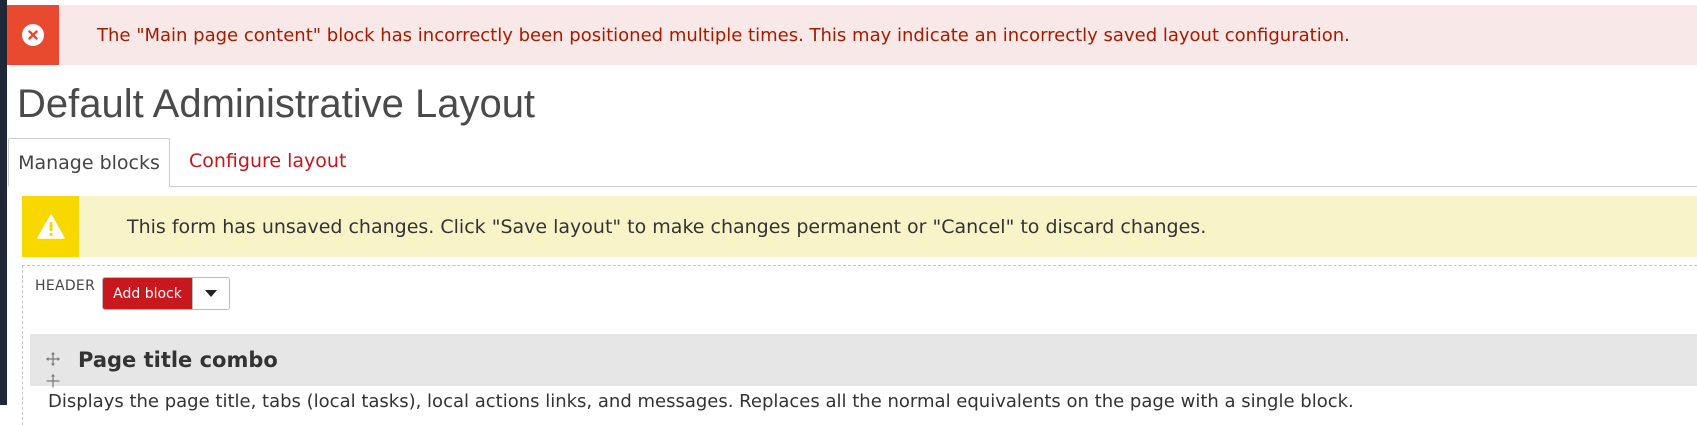  I want to click on add-block-button: Add block, so click(147, 293).